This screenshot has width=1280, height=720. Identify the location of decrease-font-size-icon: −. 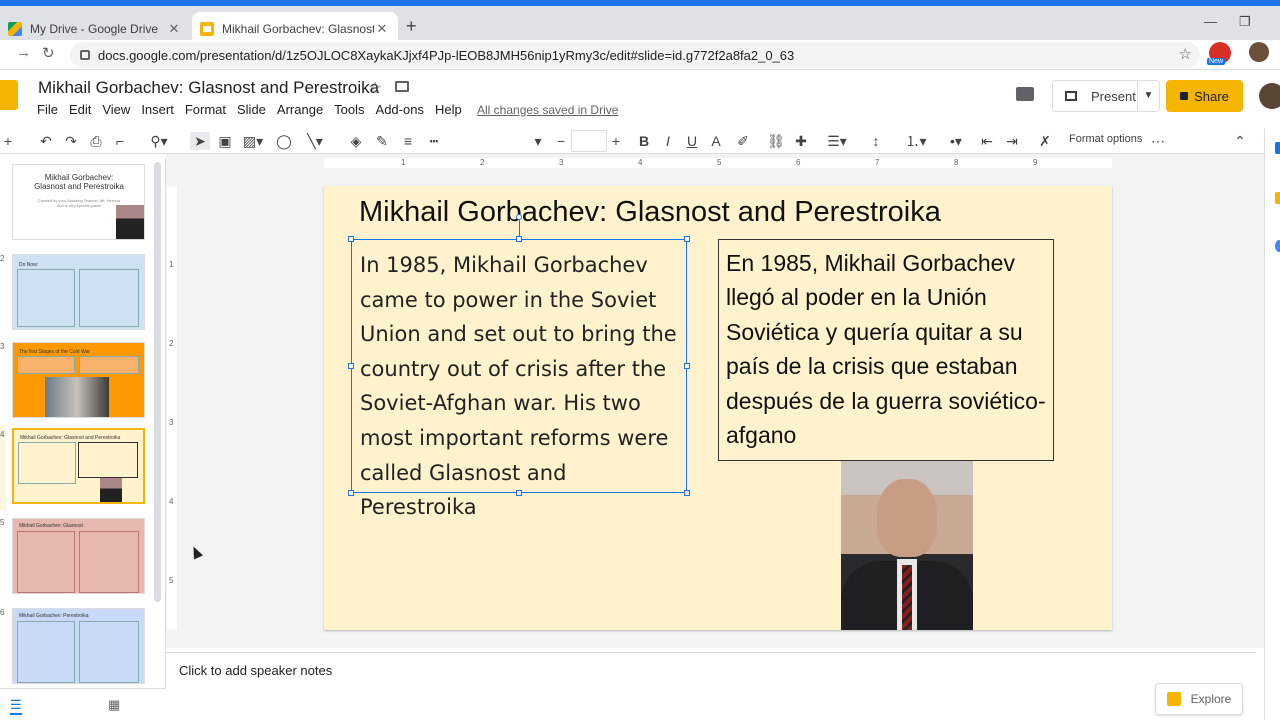
(561, 141).